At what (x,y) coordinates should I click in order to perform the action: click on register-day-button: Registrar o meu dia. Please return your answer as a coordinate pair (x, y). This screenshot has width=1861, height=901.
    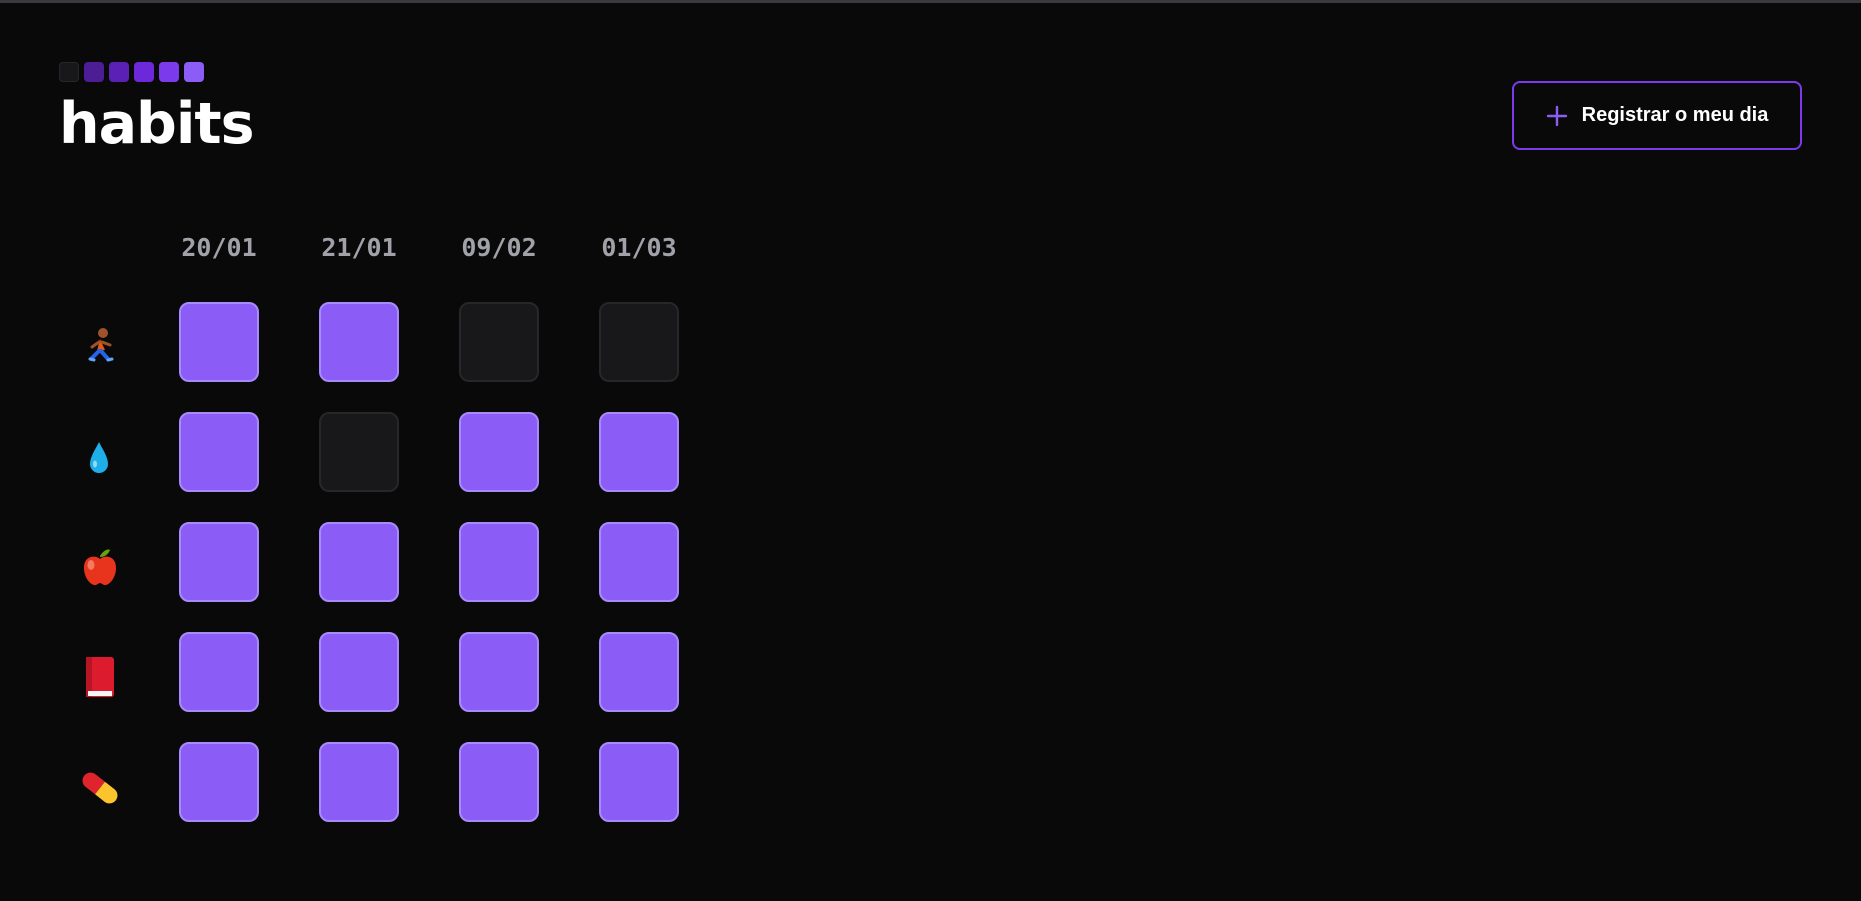
    Looking at the image, I should click on (1657, 115).